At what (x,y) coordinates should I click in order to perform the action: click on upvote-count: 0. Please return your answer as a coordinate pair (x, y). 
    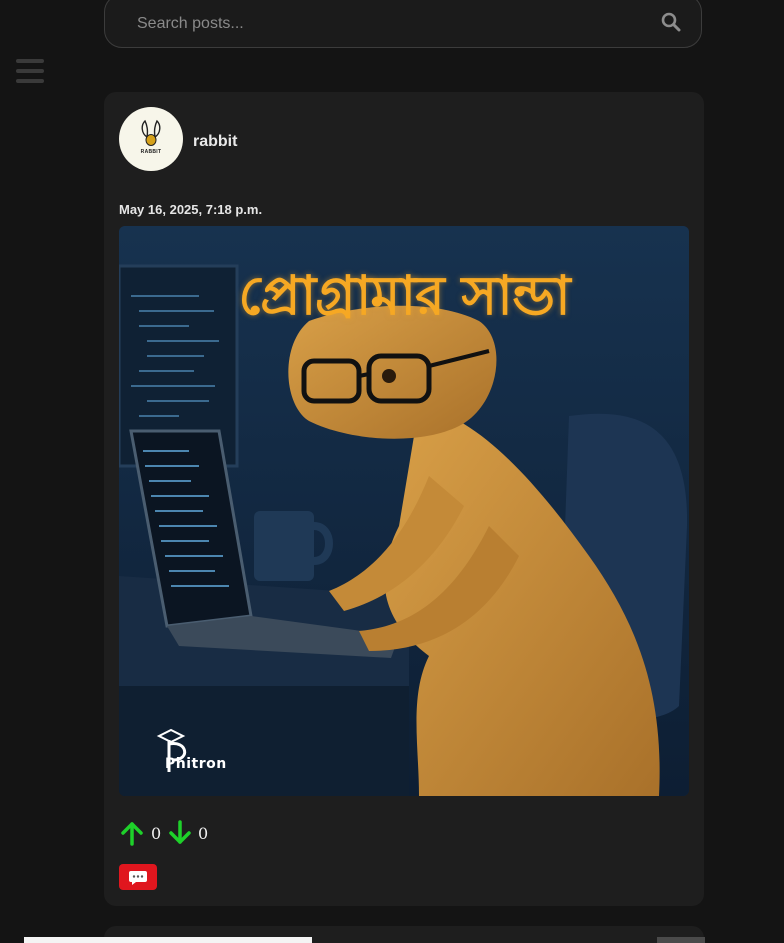
    Looking at the image, I should click on (156, 833).